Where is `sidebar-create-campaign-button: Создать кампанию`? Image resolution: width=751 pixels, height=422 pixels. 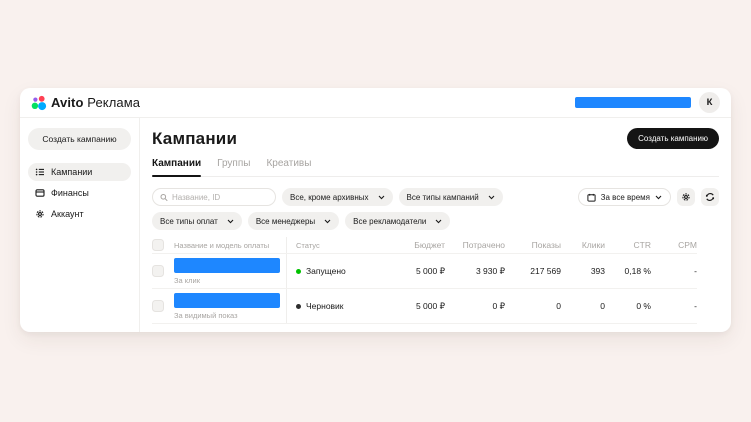
sidebar-create-campaign-button: Создать кампанию is located at coordinates (79, 139).